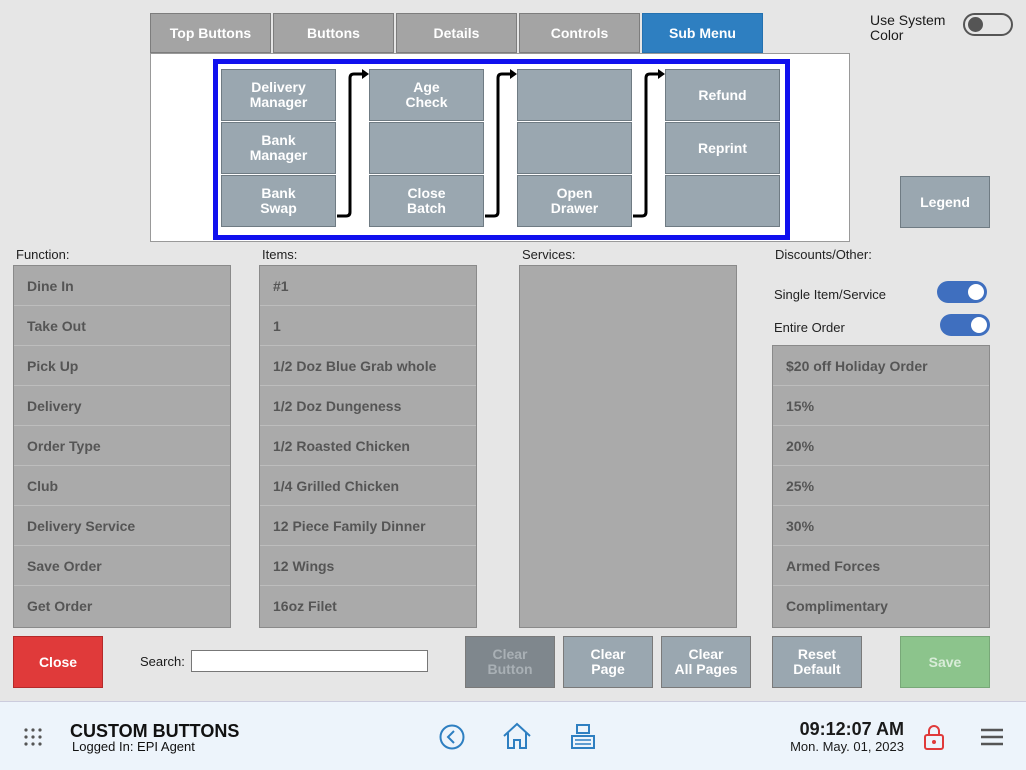 This screenshot has height=770, width=1026. What do you see at coordinates (280, 254) in the screenshot?
I see `items-label: Items:` at bounding box center [280, 254].